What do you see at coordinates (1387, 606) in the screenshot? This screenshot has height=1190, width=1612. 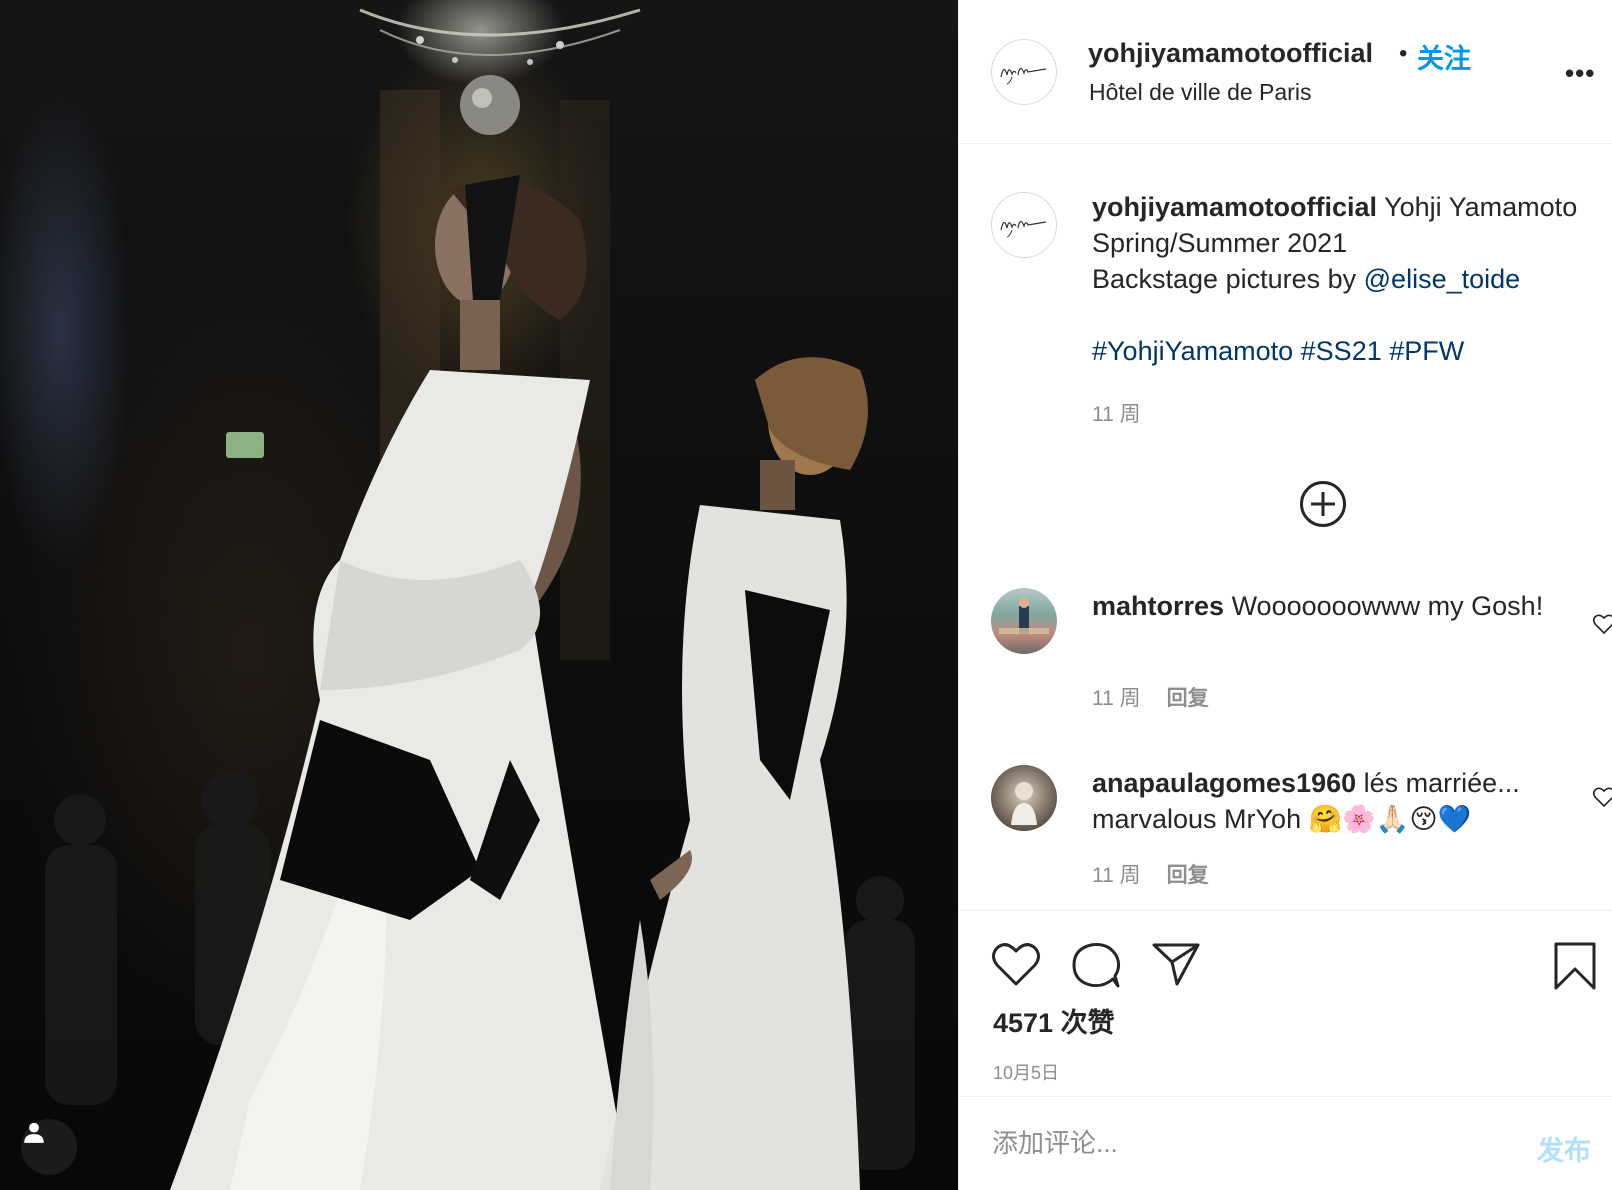 I see `comment-body: Wooooooowww my Gosh!` at bounding box center [1387, 606].